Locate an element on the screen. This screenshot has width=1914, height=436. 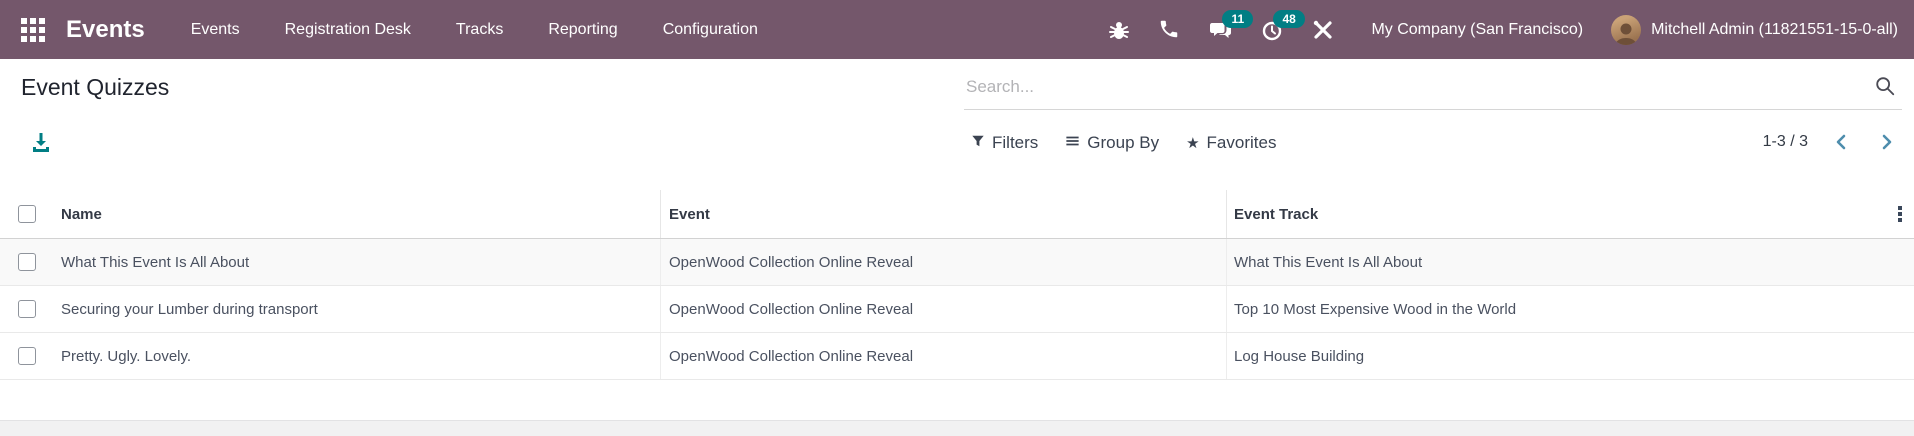
group-by-button: Group By is located at coordinates (1112, 143).